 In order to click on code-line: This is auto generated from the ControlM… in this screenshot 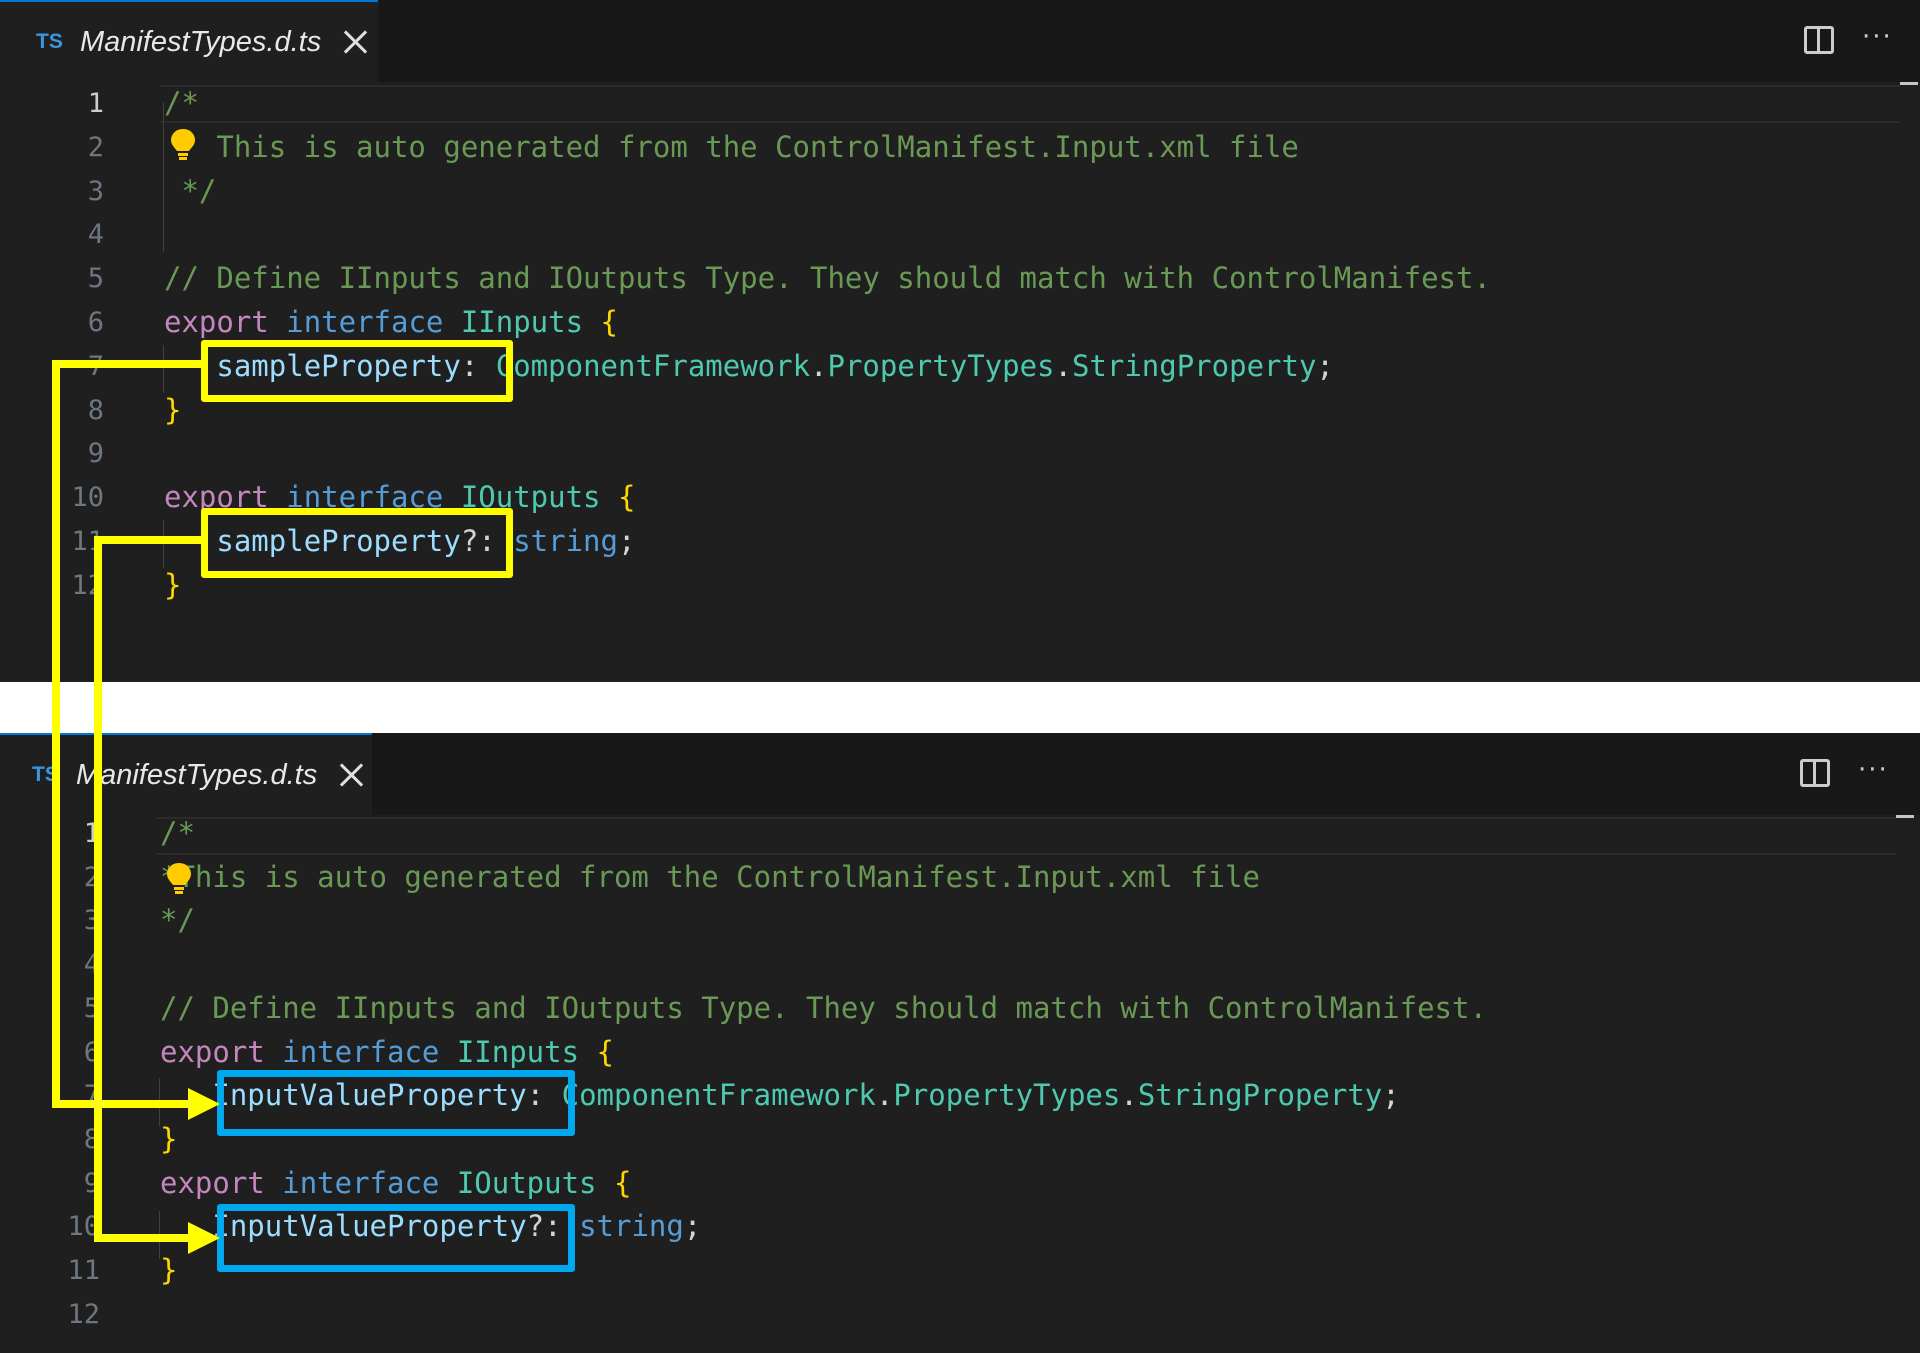, I will do `click(731, 147)`.